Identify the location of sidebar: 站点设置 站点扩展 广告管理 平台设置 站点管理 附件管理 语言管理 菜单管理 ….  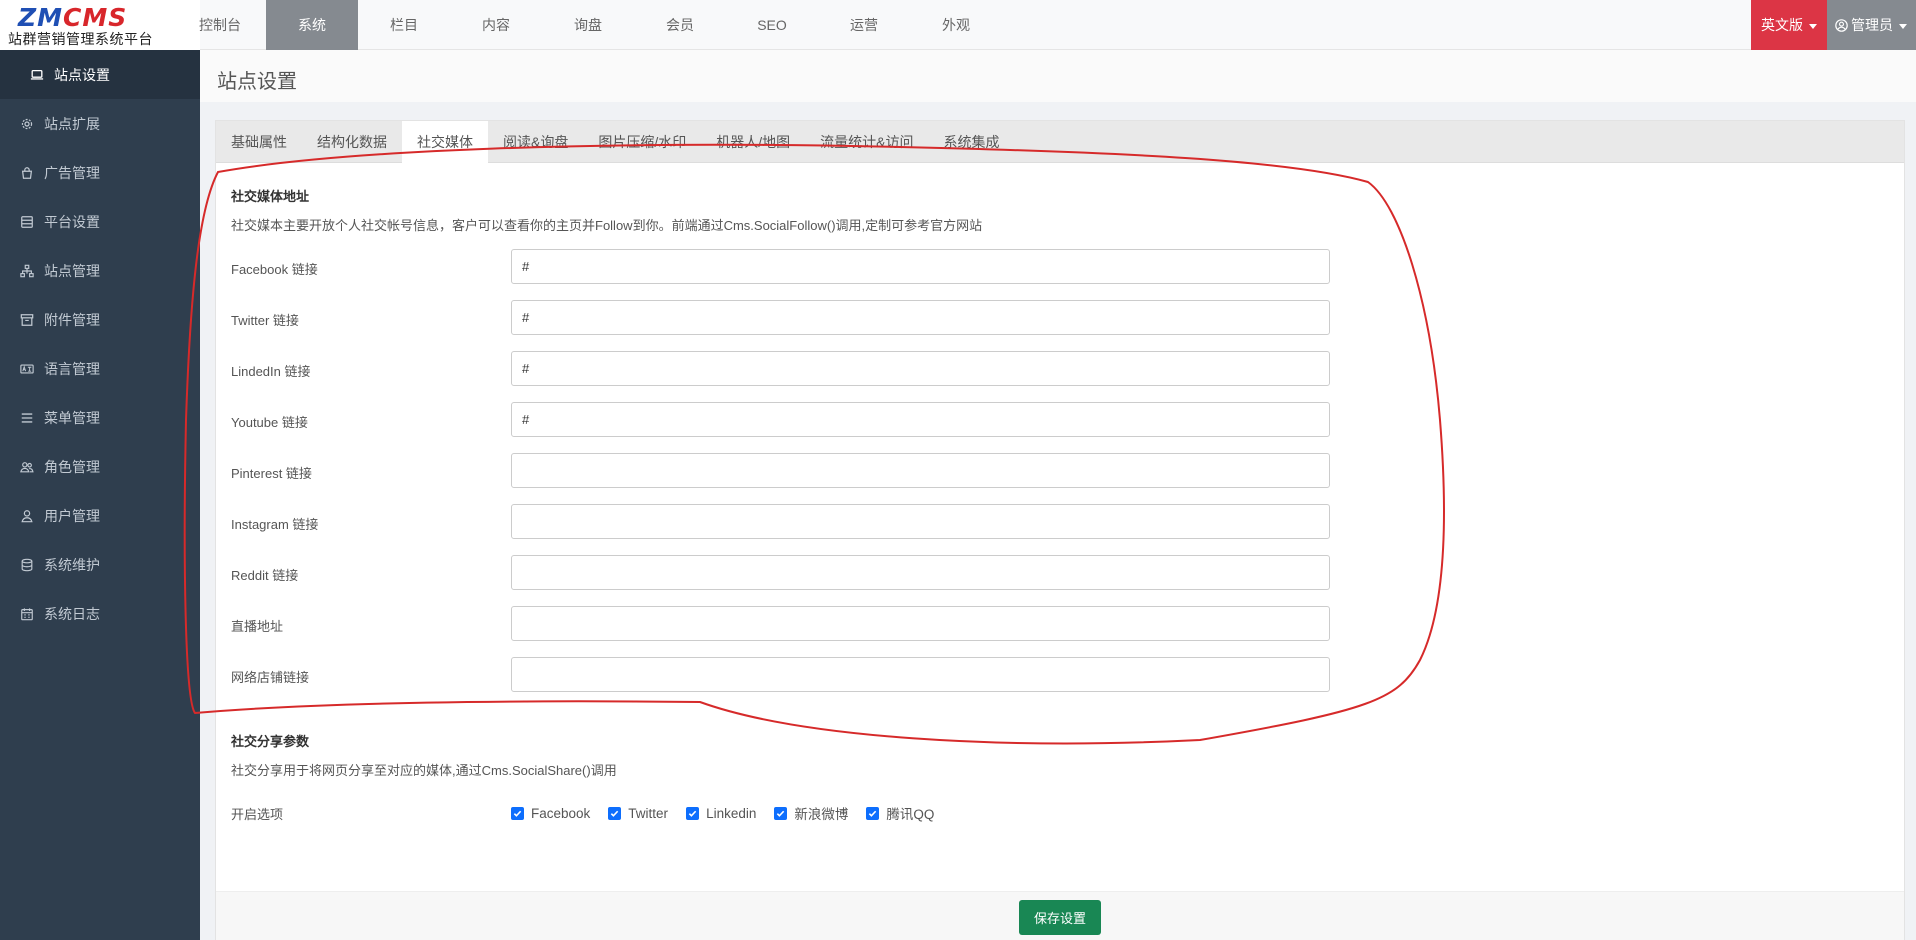
(100, 495).